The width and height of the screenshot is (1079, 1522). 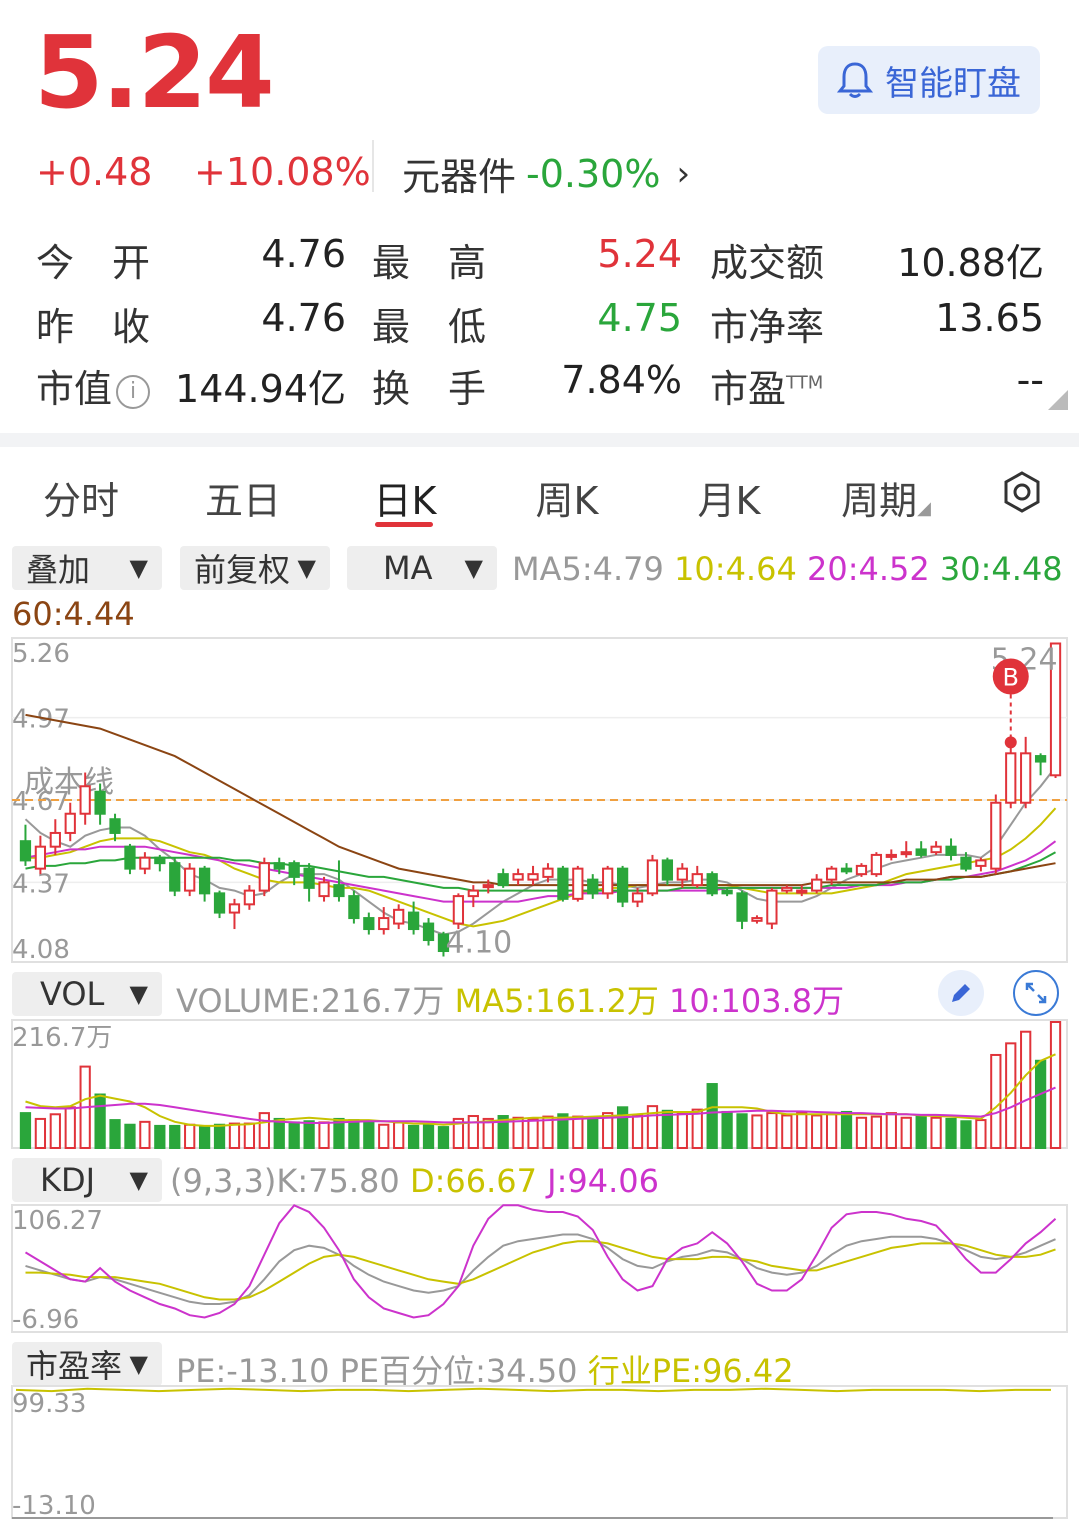 What do you see at coordinates (87, 568) in the screenshot?
I see `overlay-dropdown: 叠加 ▼` at bounding box center [87, 568].